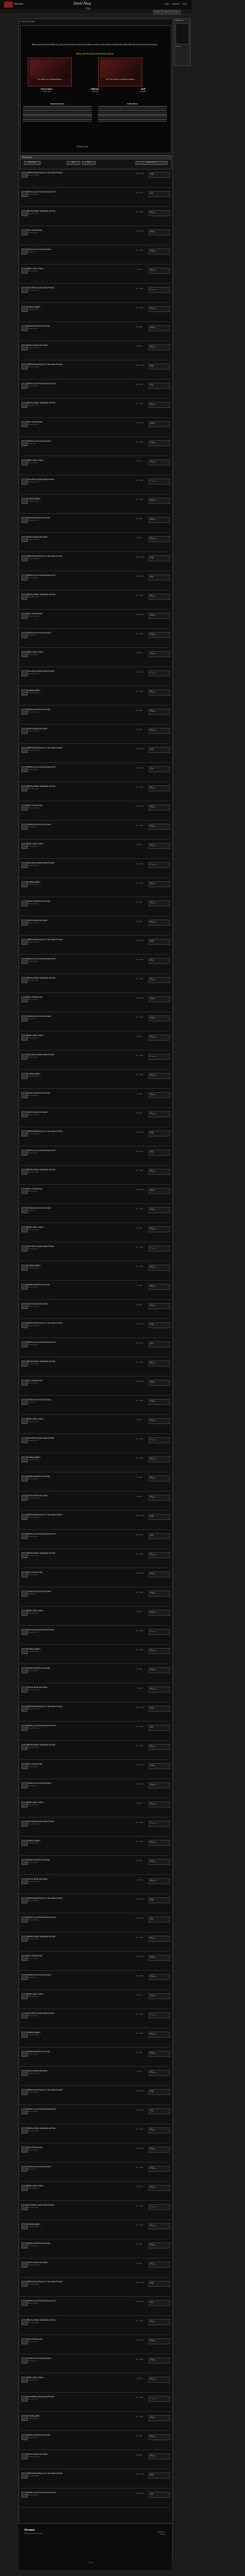  I want to click on breadcrumb: » Forum Board, so click(27, 22).